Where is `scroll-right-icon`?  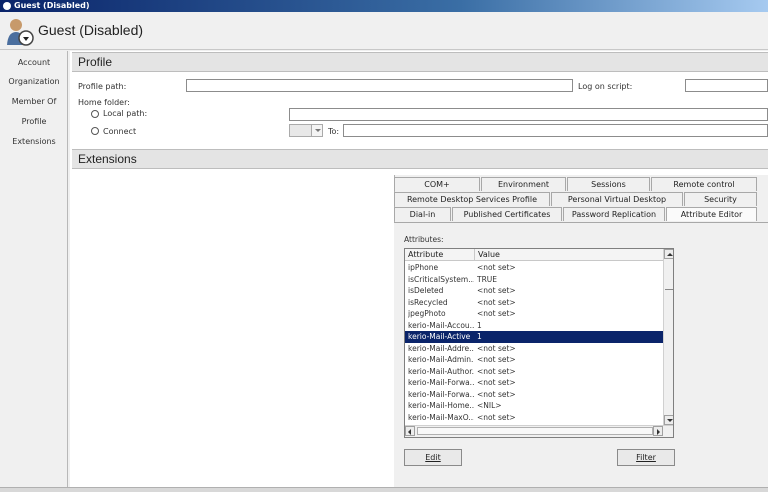 scroll-right-icon is located at coordinates (658, 431).